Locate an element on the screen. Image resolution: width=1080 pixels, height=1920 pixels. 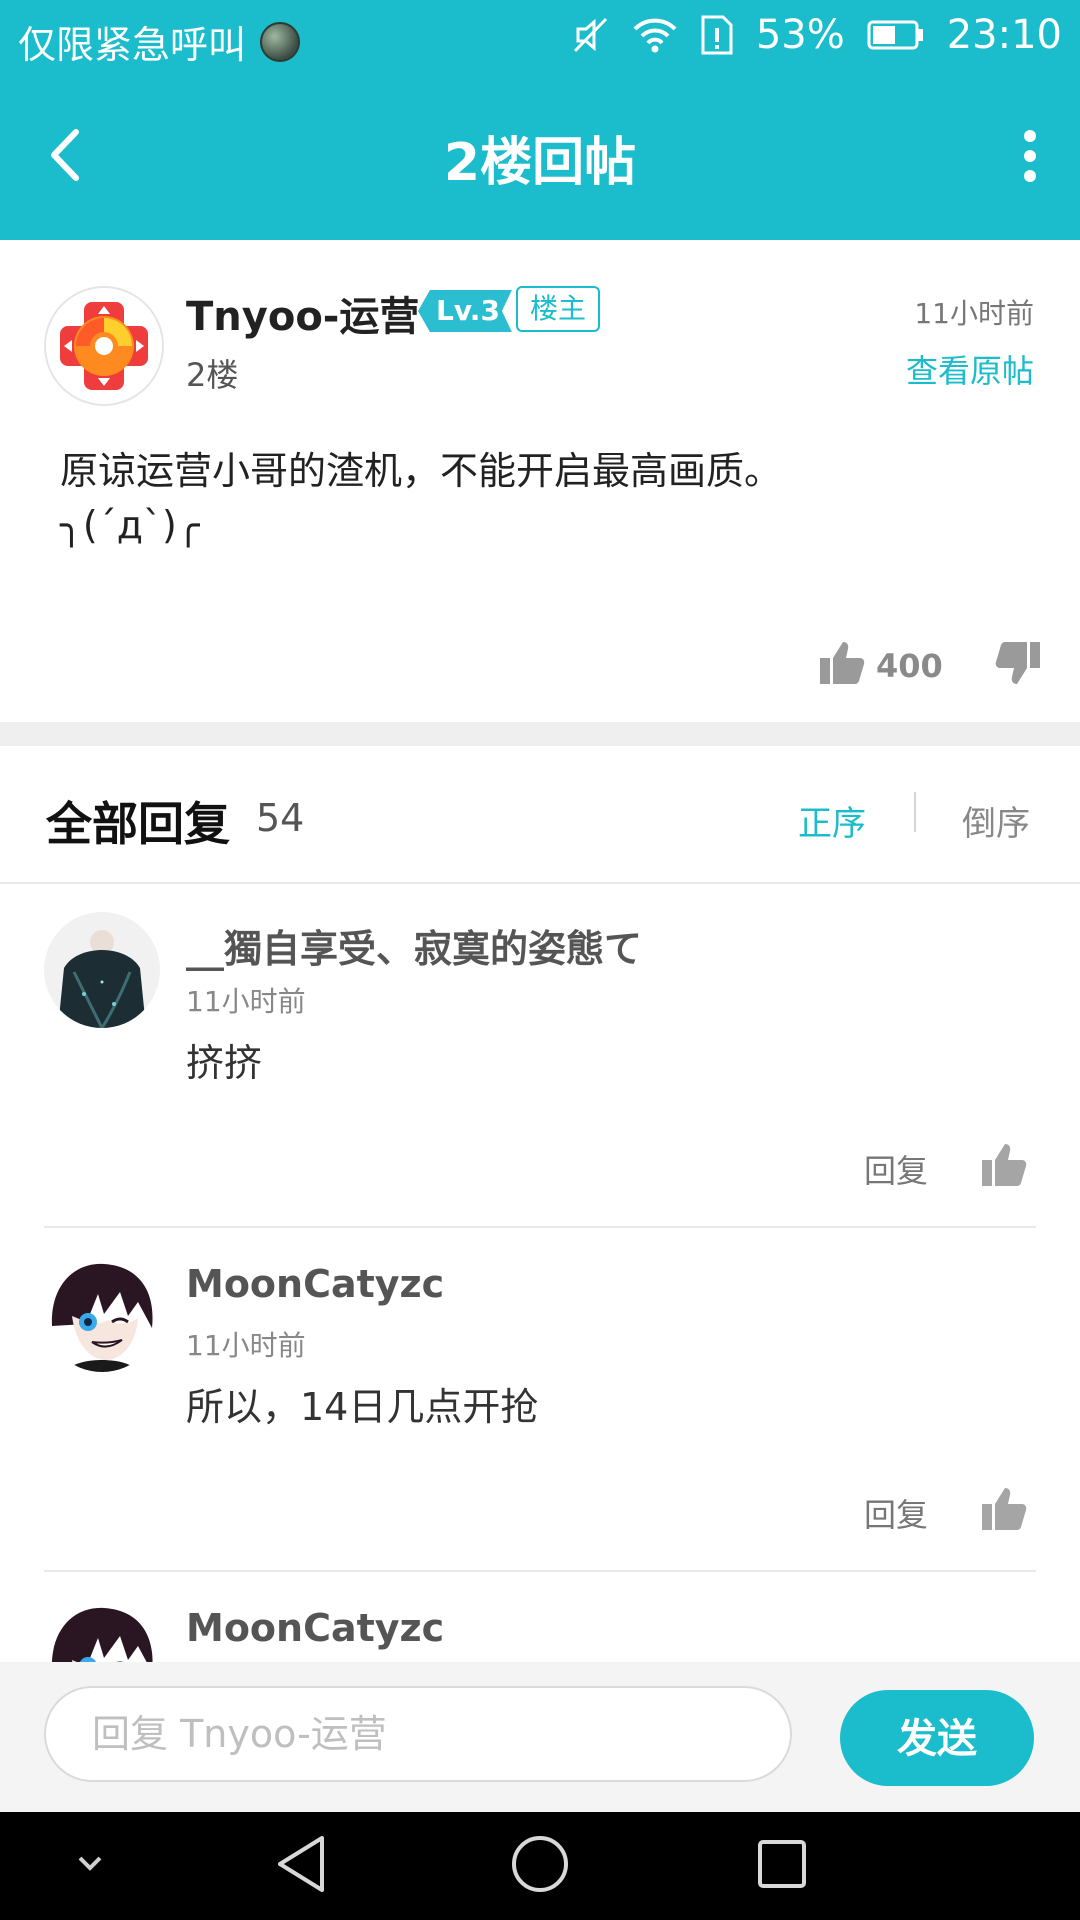
title-bar: 2楼回帖 is located at coordinates (540, 158).